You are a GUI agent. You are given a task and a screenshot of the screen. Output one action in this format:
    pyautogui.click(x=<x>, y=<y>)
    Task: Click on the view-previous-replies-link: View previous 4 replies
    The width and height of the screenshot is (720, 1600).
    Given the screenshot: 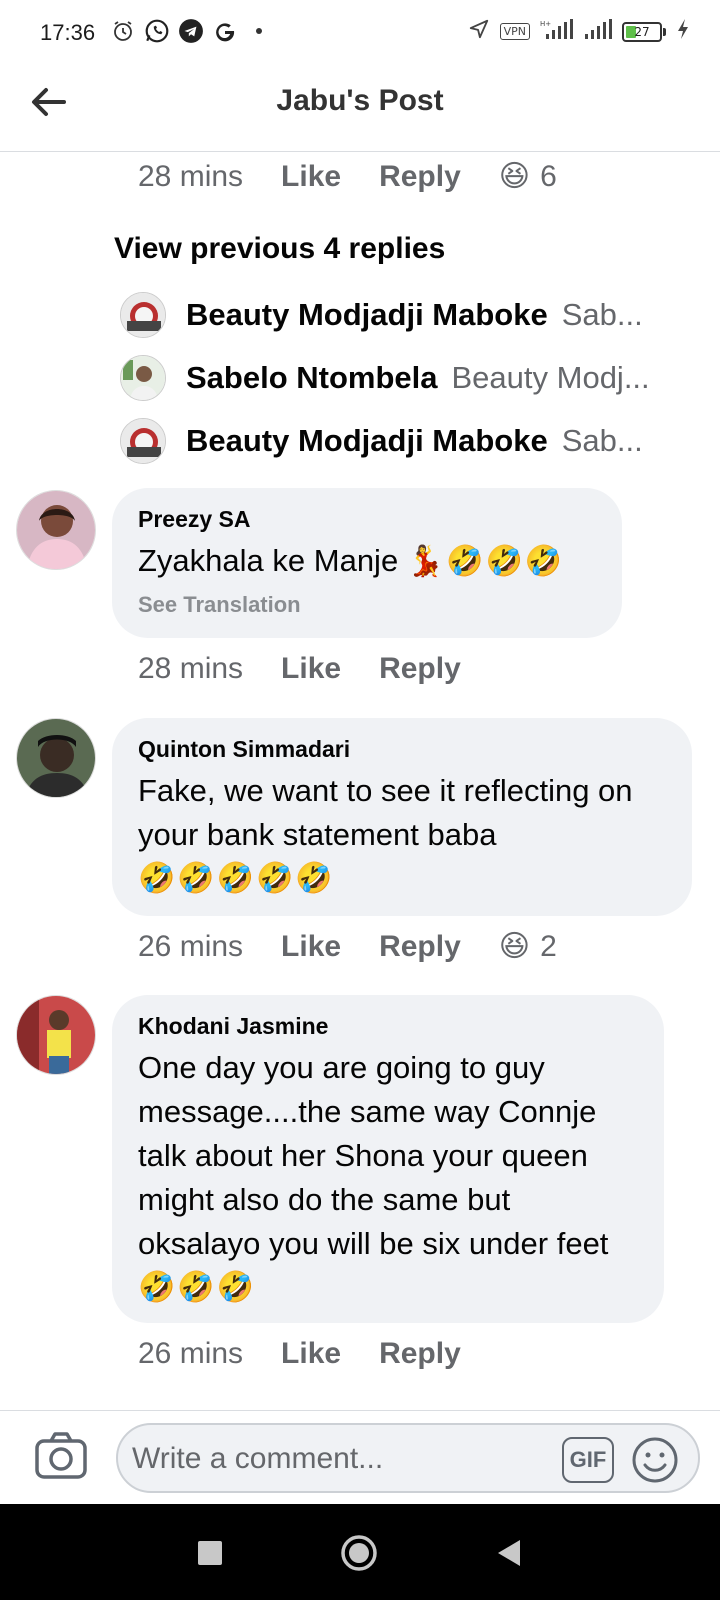 What is the action you would take?
    pyautogui.click(x=279, y=249)
    